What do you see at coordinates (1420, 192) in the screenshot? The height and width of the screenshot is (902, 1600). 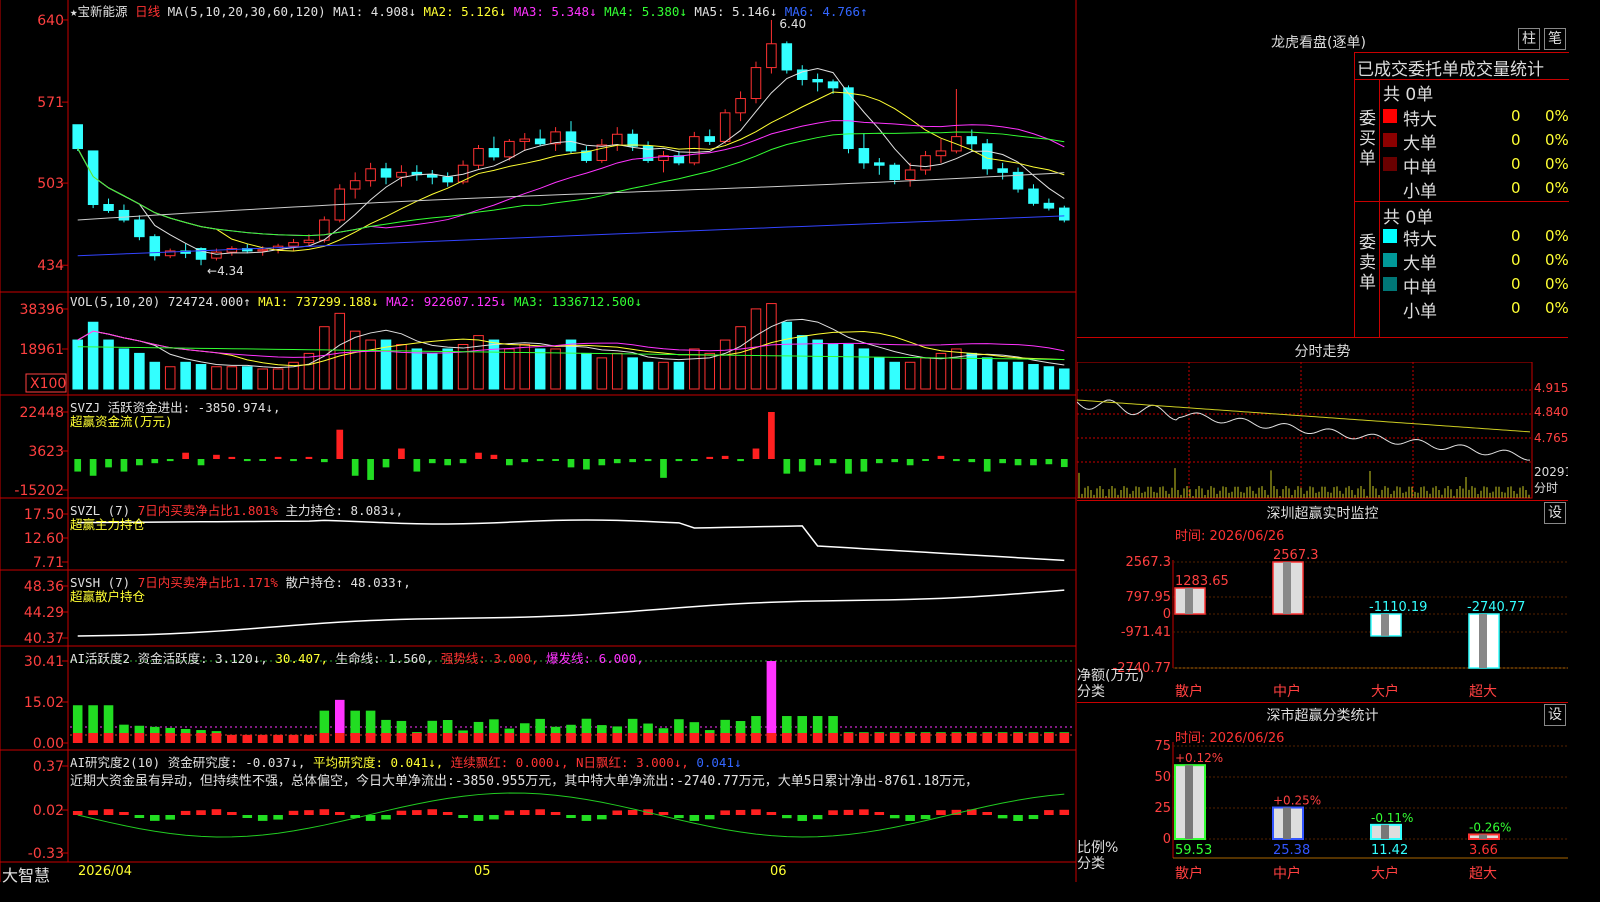 I see `row-label: 小单` at bounding box center [1420, 192].